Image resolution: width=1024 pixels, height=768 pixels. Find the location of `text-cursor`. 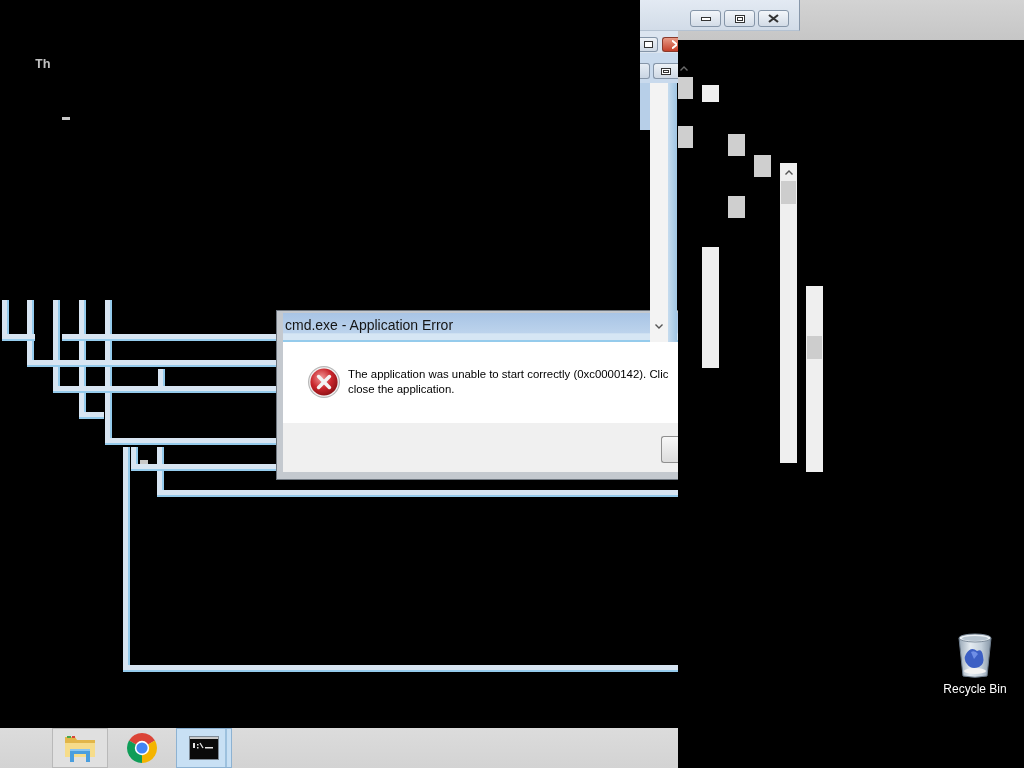

text-cursor is located at coordinates (66, 118).